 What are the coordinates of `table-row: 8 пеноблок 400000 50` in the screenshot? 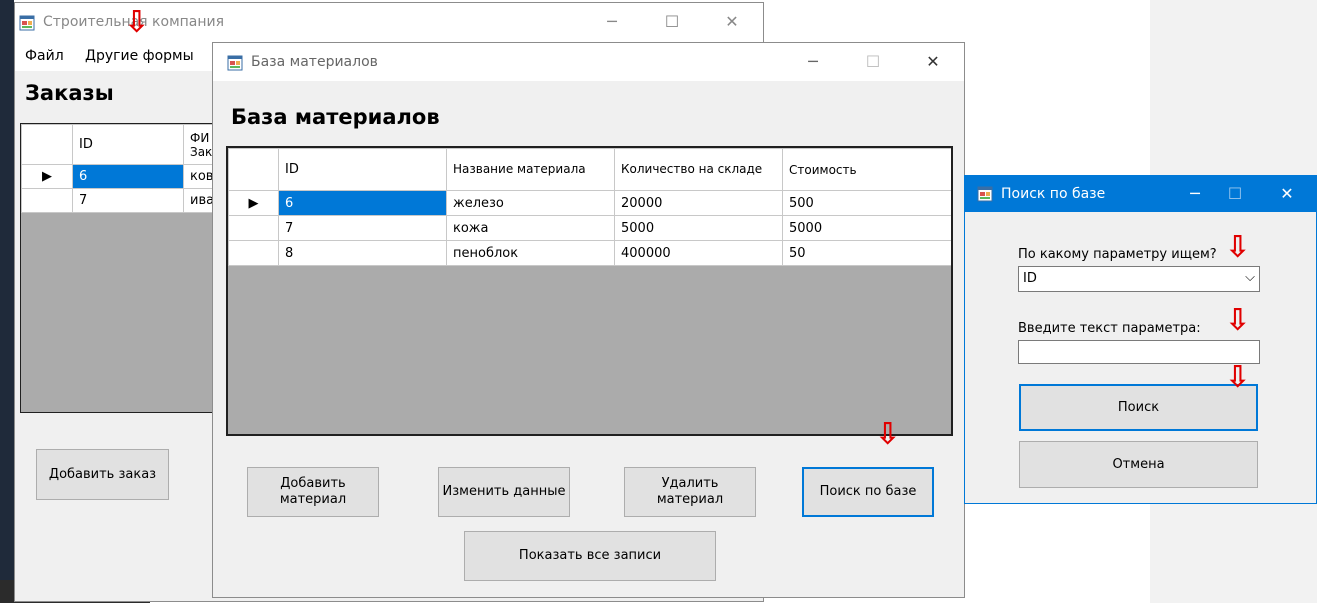 It's located at (589, 253).